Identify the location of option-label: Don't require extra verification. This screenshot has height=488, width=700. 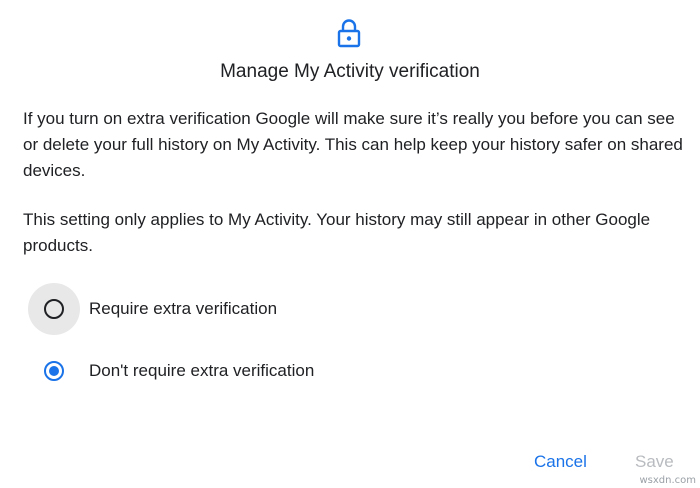
(202, 370).